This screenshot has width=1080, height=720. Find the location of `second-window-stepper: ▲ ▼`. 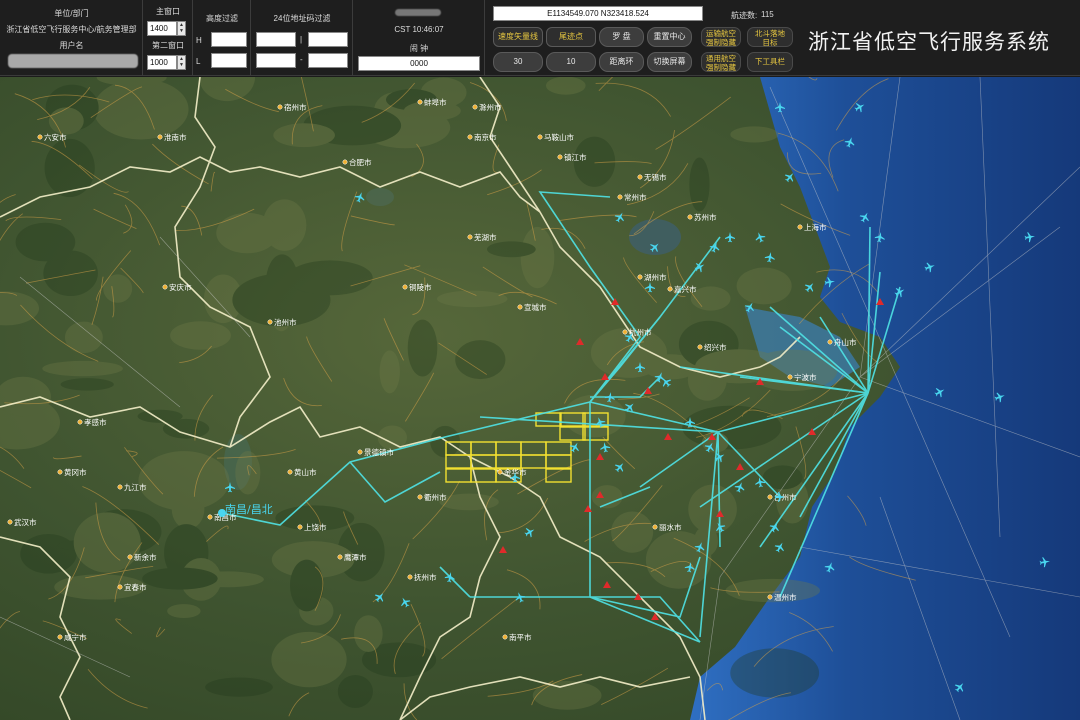

second-window-stepper: ▲ ▼ is located at coordinates (181, 62).